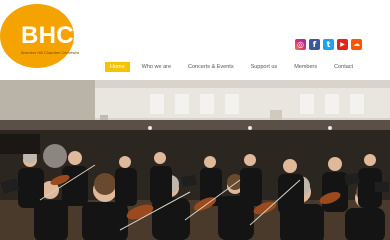  What do you see at coordinates (342, 44) in the screenshot?
I see `youtube-icon: ▶` at bounding box center [342, 44].